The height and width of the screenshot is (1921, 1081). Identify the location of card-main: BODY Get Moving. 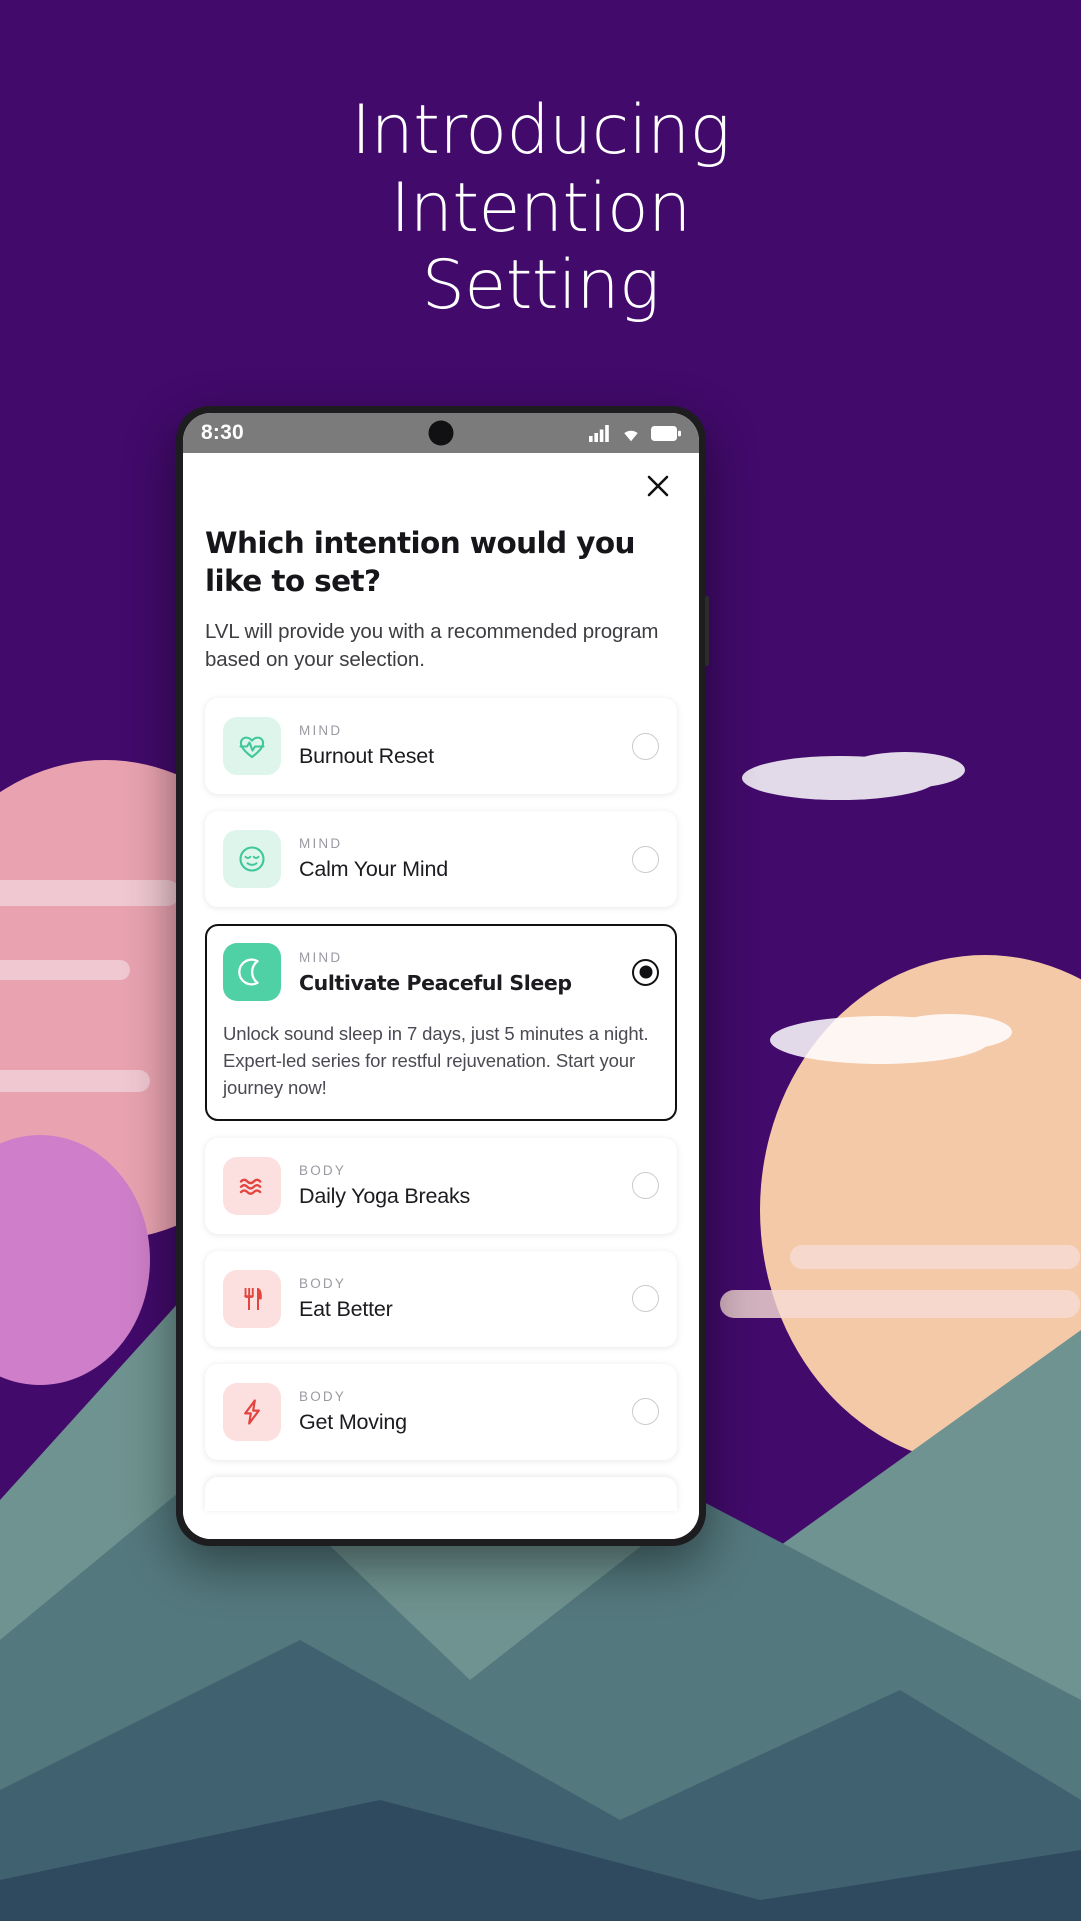
(441, 1411).